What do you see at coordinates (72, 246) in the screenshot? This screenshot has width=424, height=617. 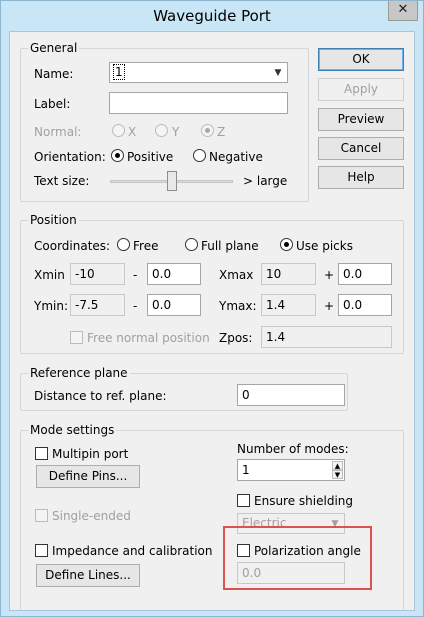 I see `coordinates-label: Coordinates:` at bounding box center [72, 246].